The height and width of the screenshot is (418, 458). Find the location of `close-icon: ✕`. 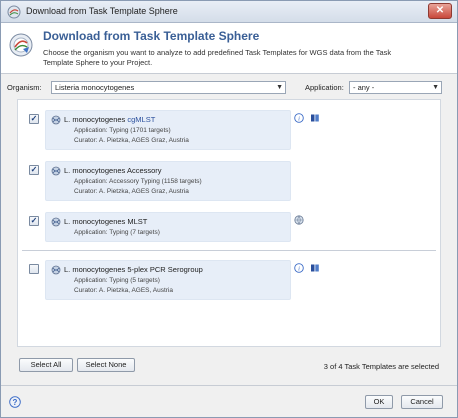

close-icon: ✕ is located at coordinates (440, 10).